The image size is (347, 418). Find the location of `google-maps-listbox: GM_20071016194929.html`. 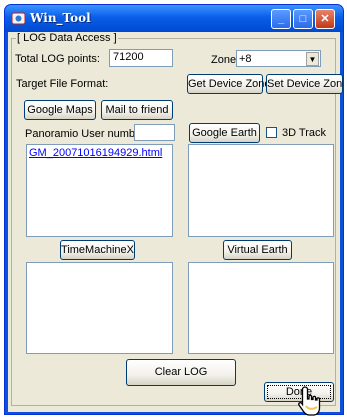

google-maps-listbox: GM_20071016194929.html is located at coordinates (99, 190).